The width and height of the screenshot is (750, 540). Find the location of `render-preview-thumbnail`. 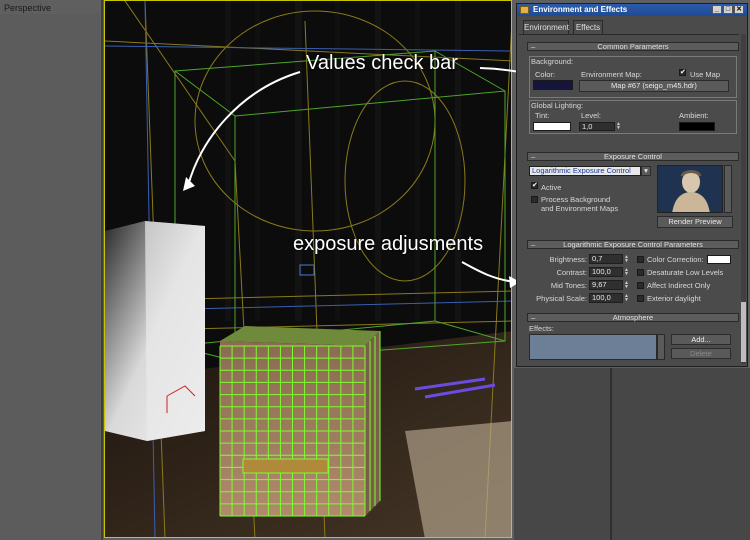

render-preview-thumbnail is located at coordinates (690, 189).